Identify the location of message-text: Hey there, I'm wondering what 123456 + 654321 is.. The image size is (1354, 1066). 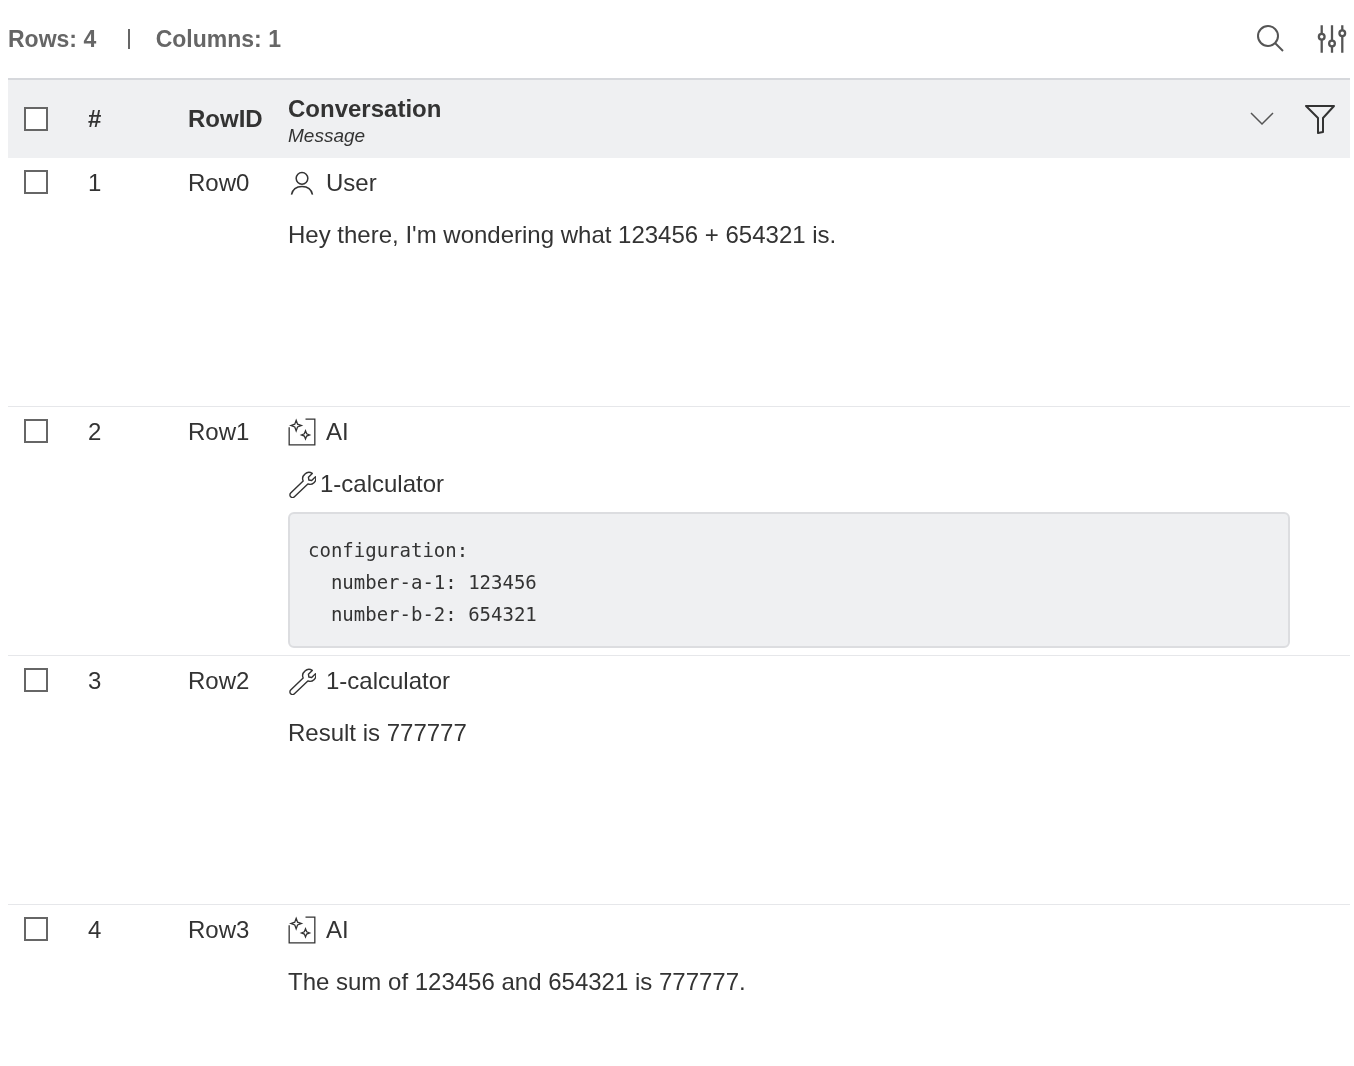
(563, 235).